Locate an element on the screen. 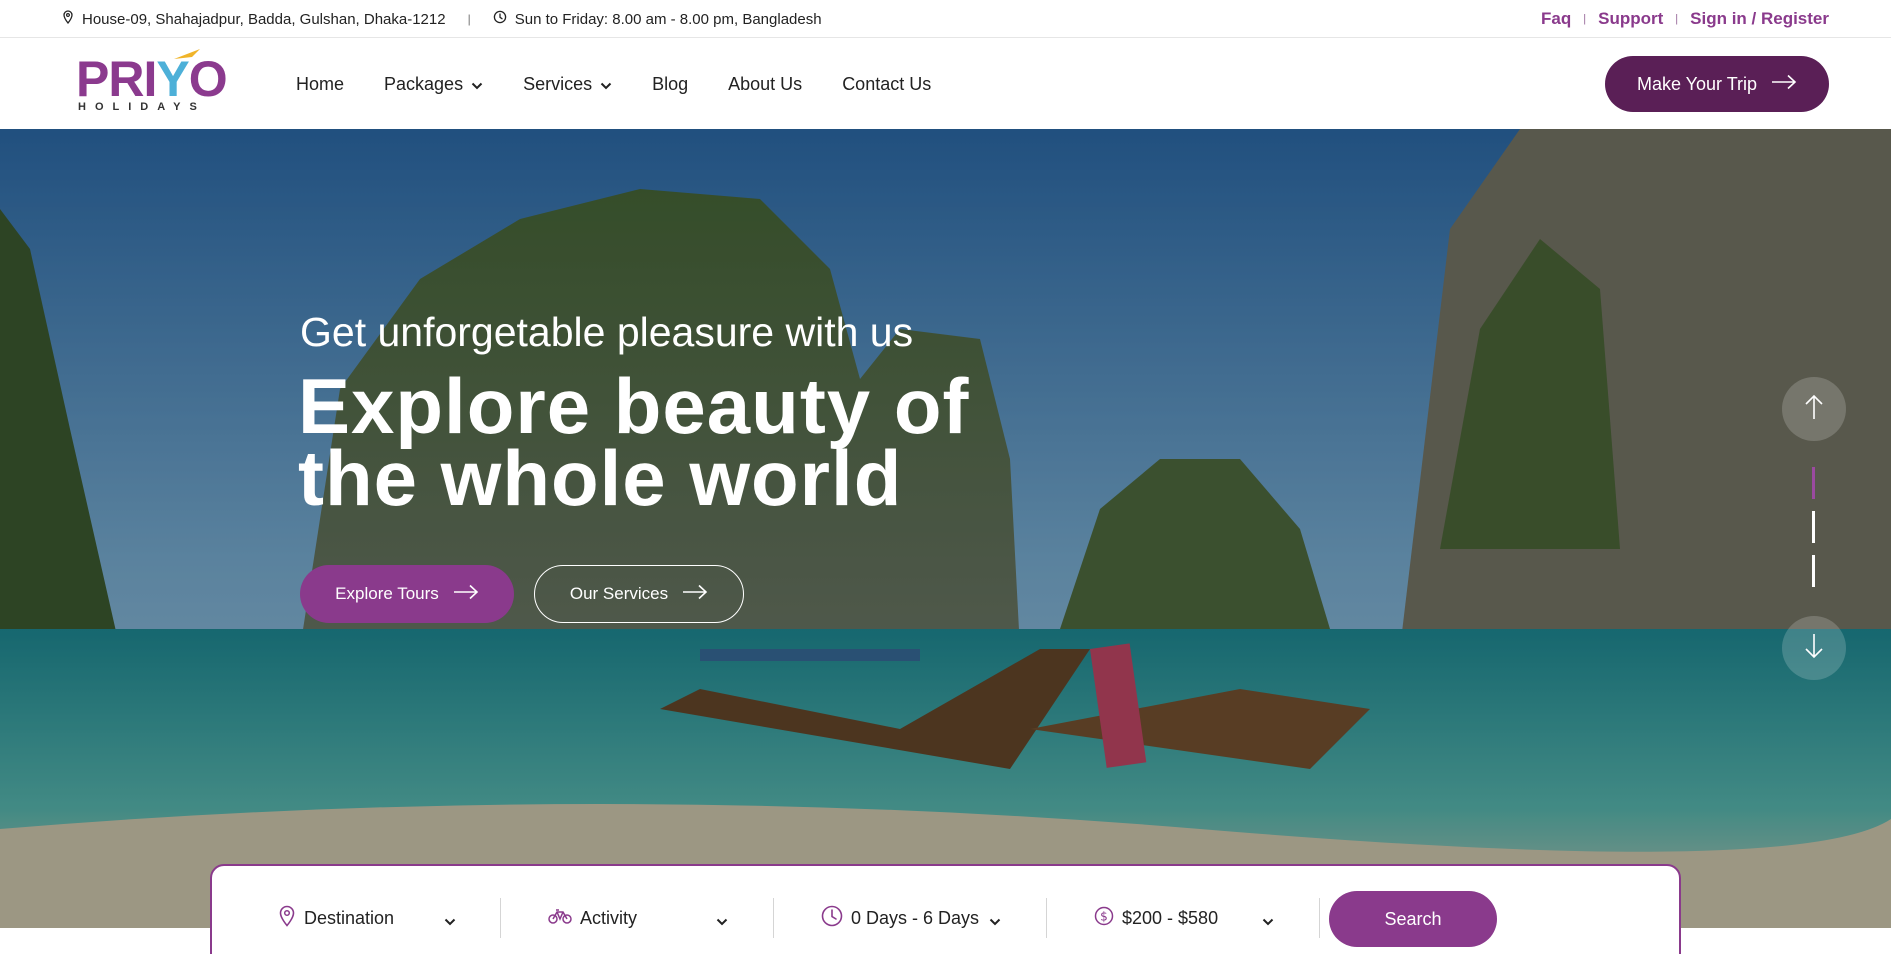  nav-packages: Packages is located at coordinates (433, 84).